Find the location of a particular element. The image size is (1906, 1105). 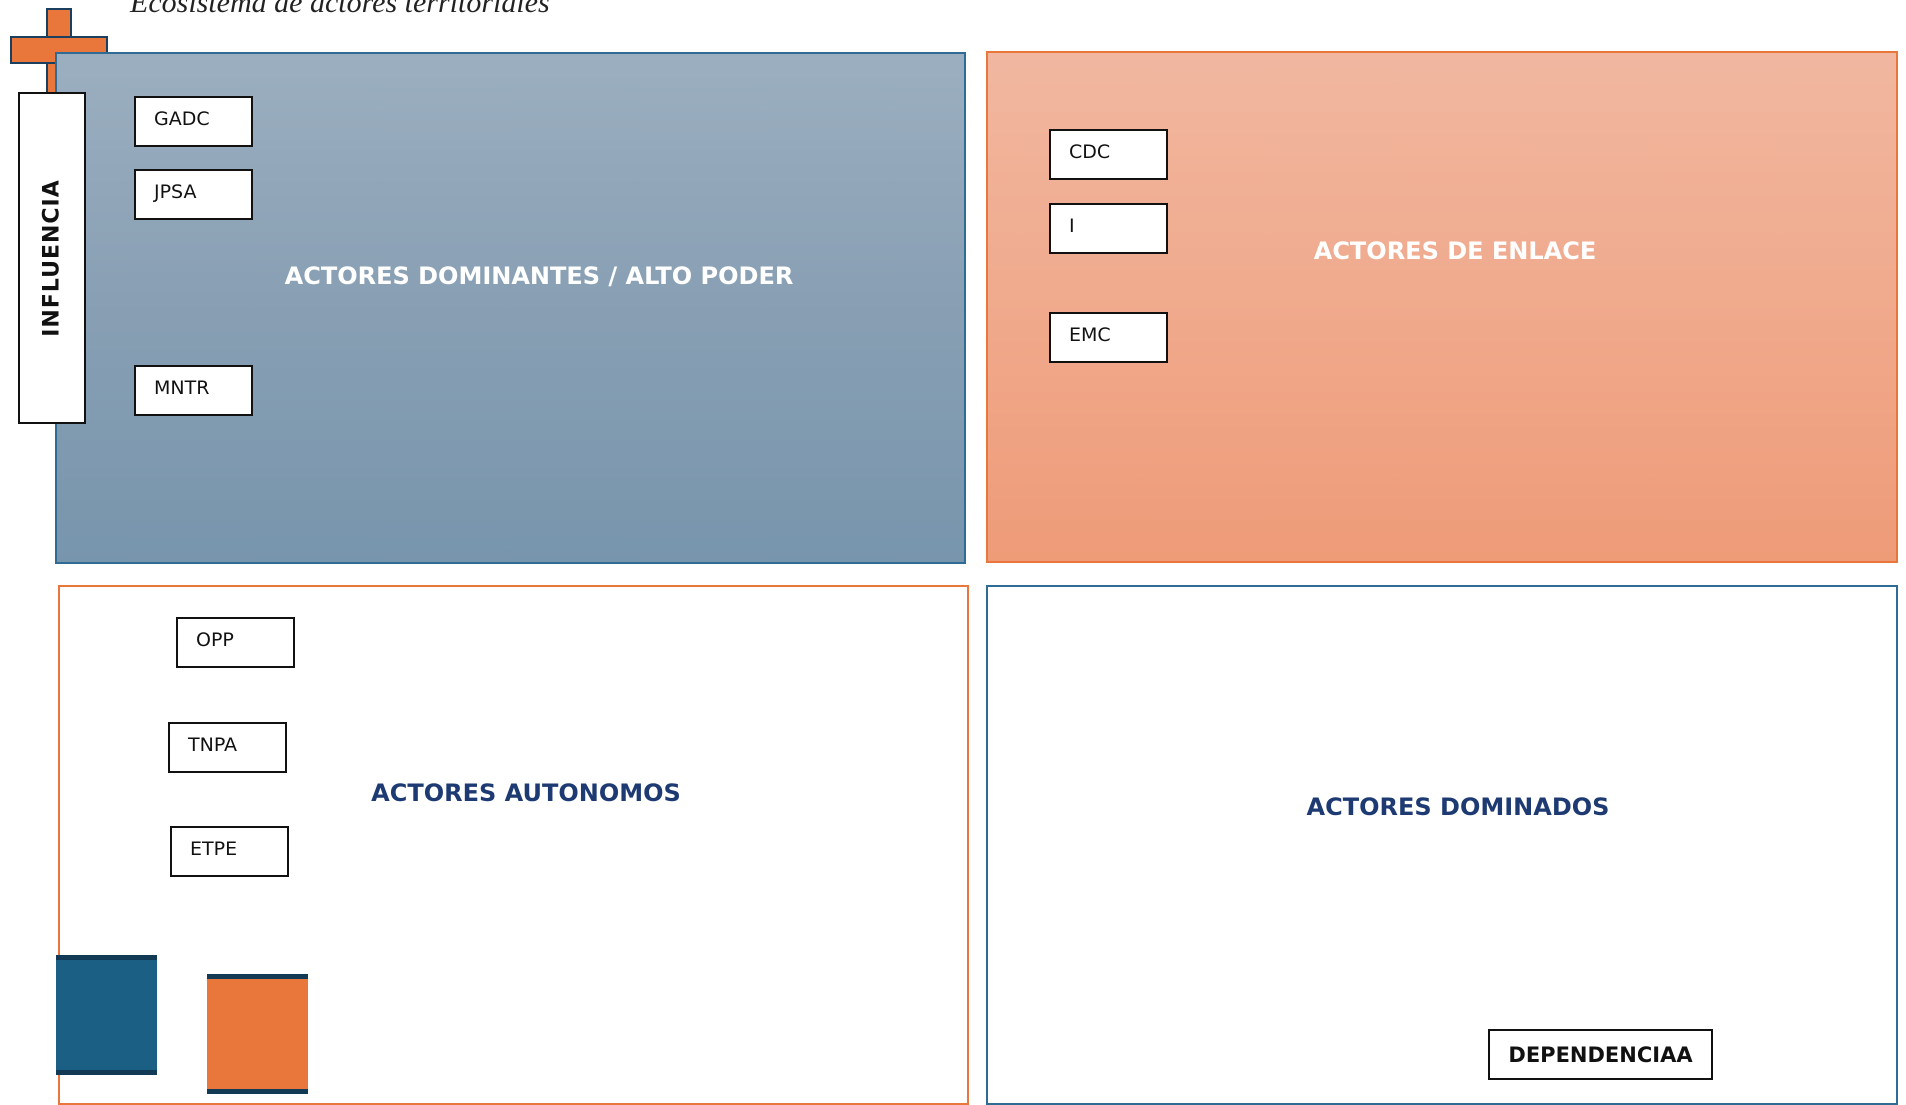

dependence-axis-label: DEPENDENCIAA is located at coordinates (1600, 1054).